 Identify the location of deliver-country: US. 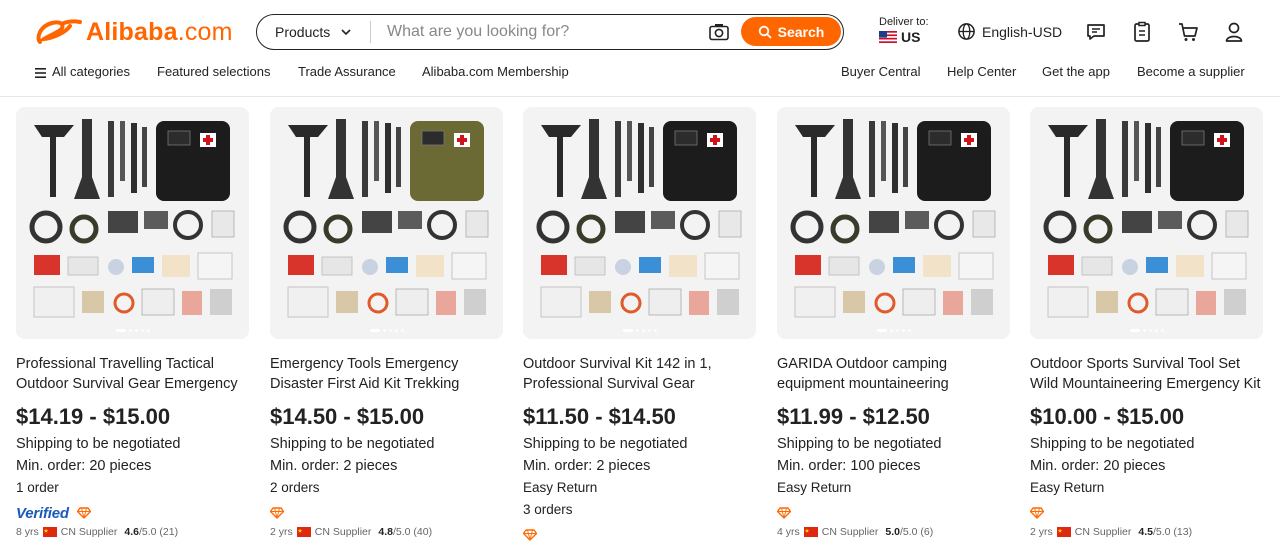
(911, 37).